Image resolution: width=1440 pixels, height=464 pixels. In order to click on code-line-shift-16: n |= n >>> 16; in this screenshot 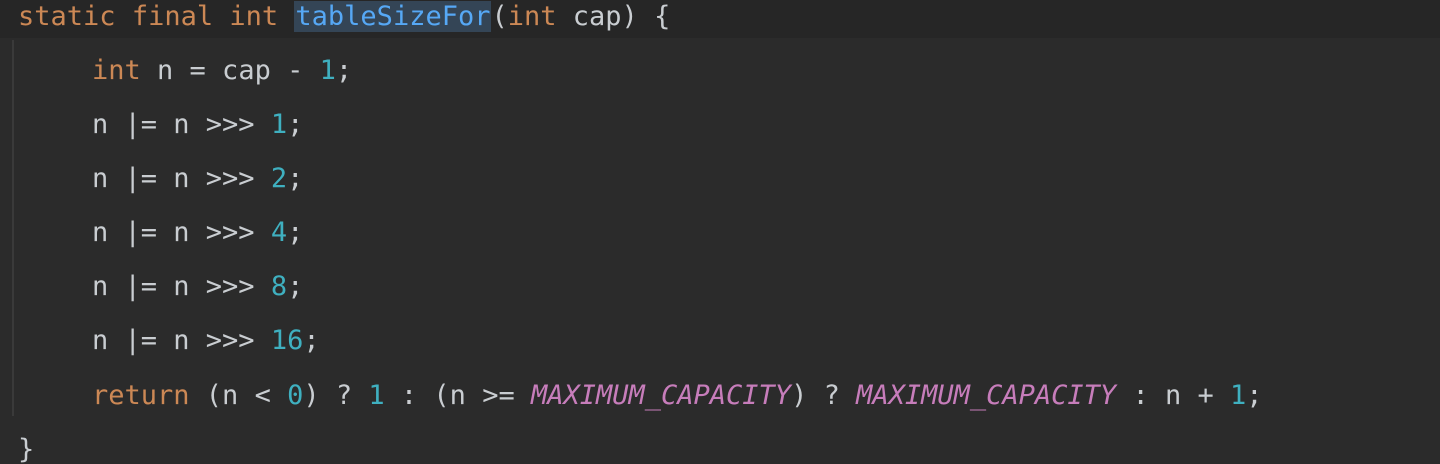, I will do `click(169, 341)`.